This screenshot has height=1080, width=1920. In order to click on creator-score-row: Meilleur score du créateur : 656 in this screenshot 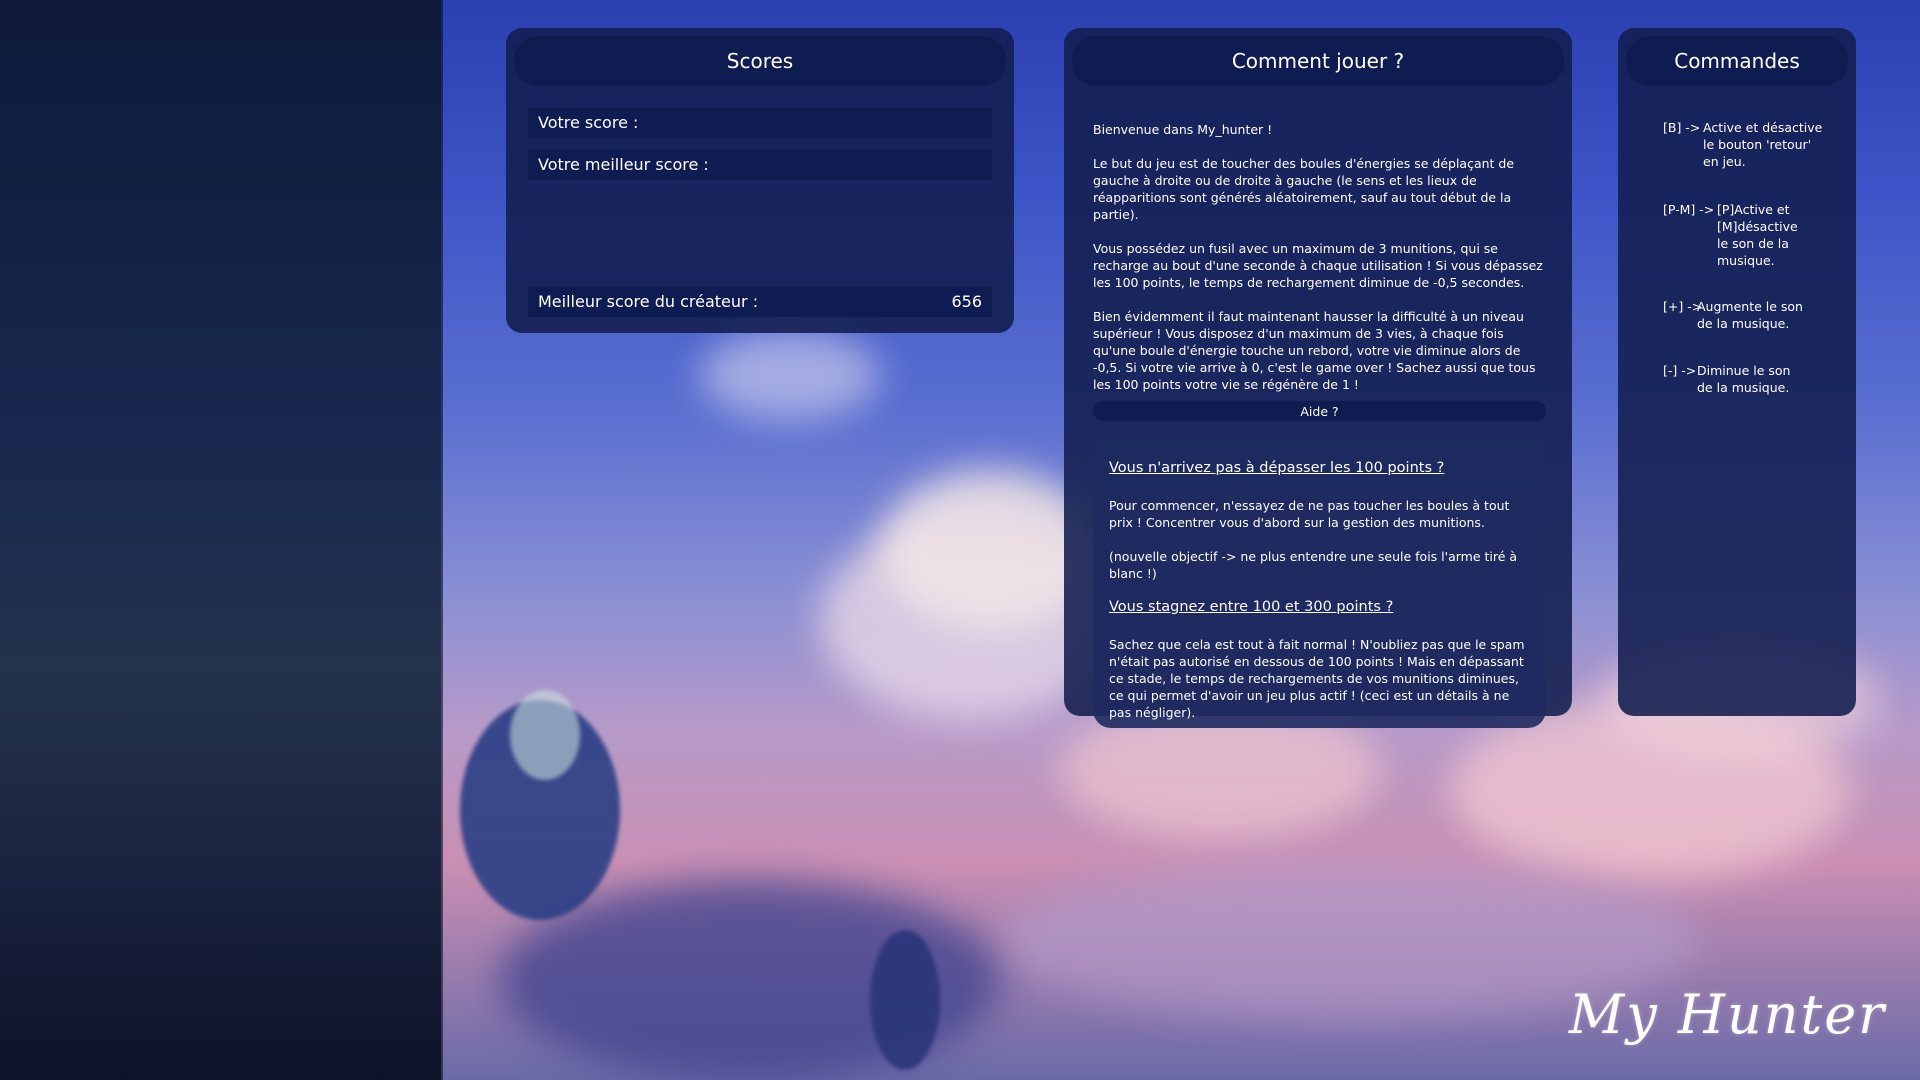, I will do `click(760, 302)`.